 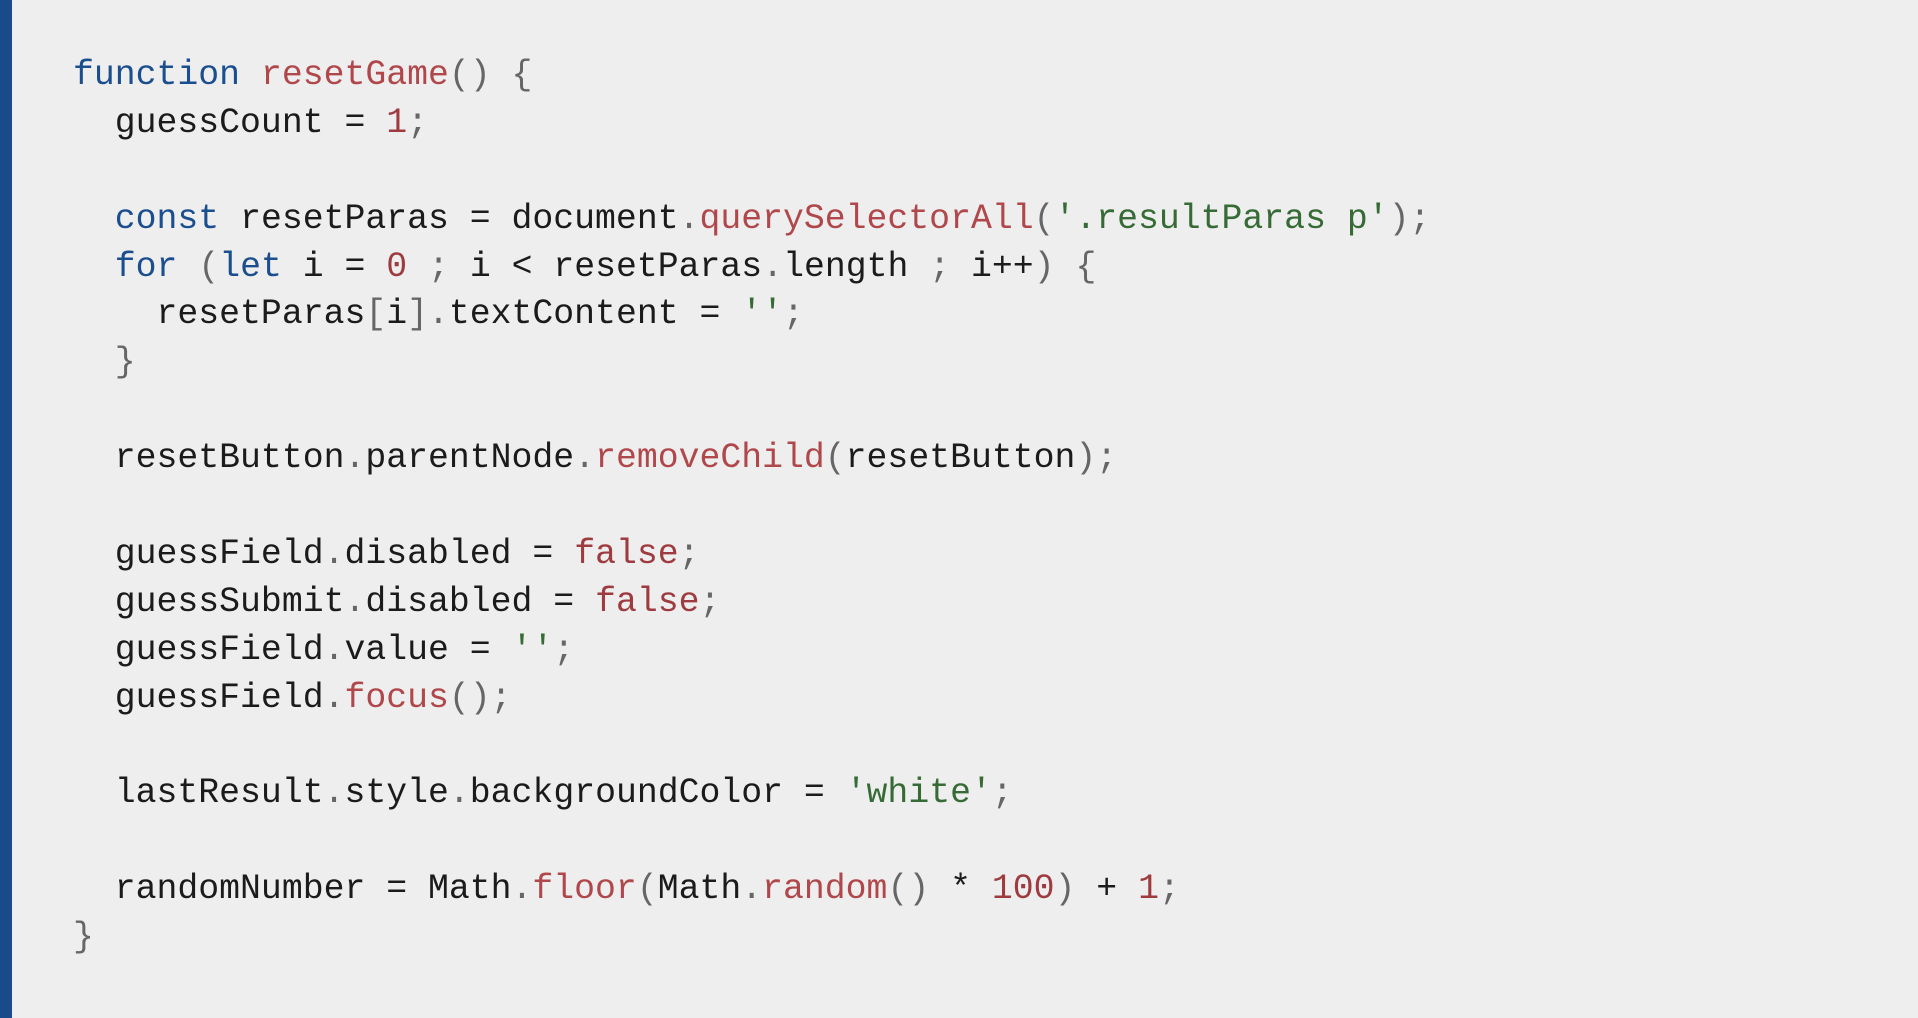 I want to click on code-token-string: 'white', so click(x=918, y=794).